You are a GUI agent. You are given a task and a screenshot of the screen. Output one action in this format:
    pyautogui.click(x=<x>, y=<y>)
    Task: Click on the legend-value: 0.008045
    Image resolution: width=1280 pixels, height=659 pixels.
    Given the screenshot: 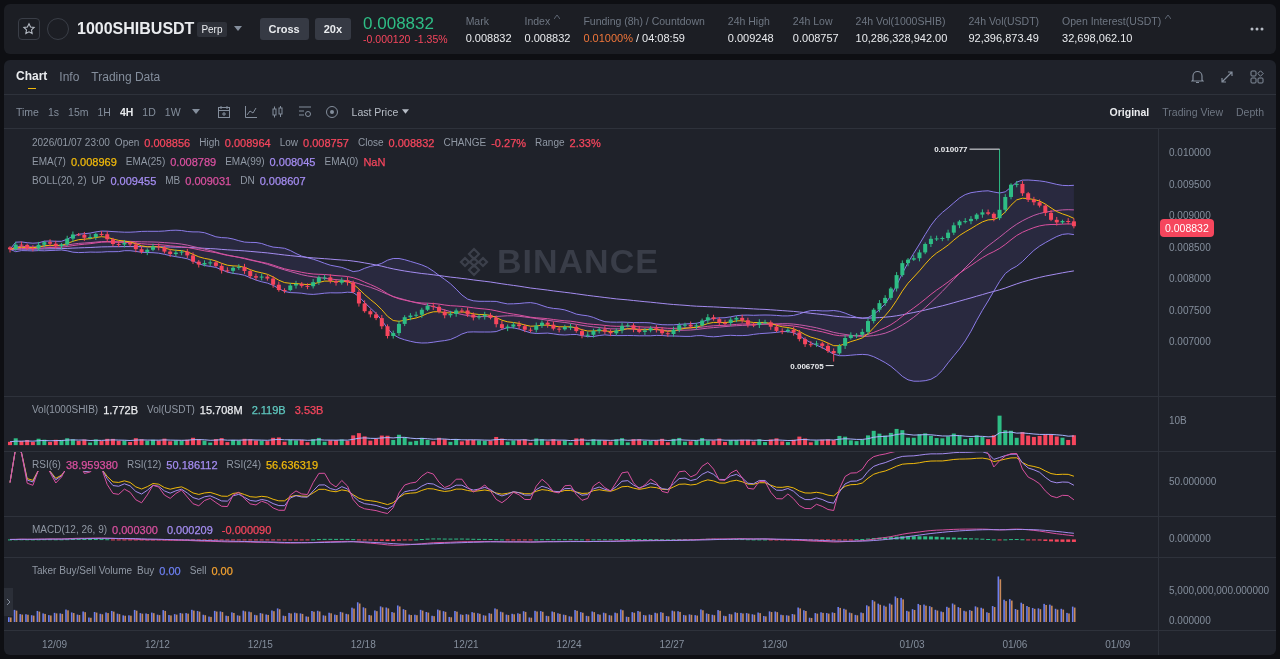 What is the action you would take?
    pyautogui.click(x=292, y=162)
    